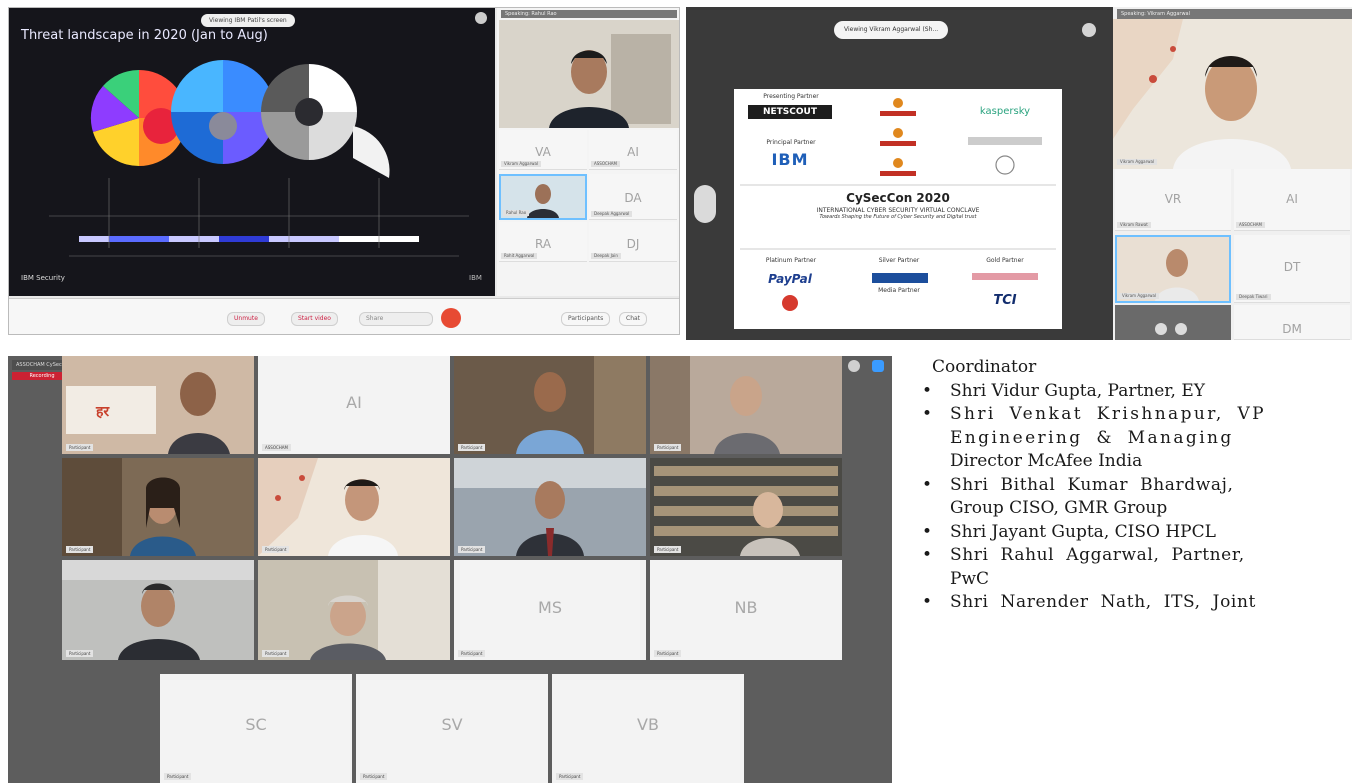  What do you see at coordinates (550, 610) in the screenshot?
I see `participant-tile: MS Participant` at bounding box center [550, 610].